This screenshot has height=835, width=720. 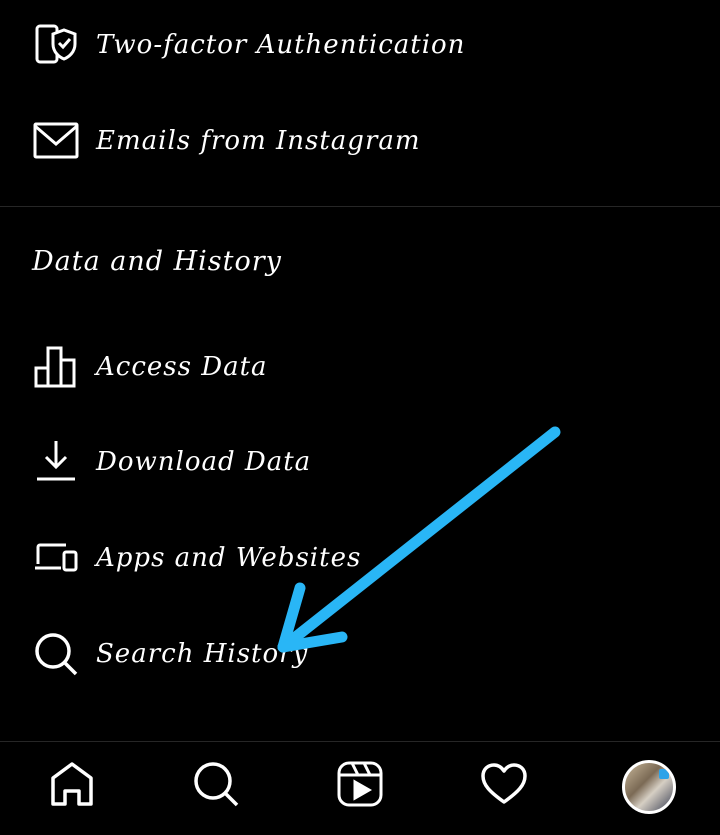 I want to click on section-divider, so click(x=360, y=206).